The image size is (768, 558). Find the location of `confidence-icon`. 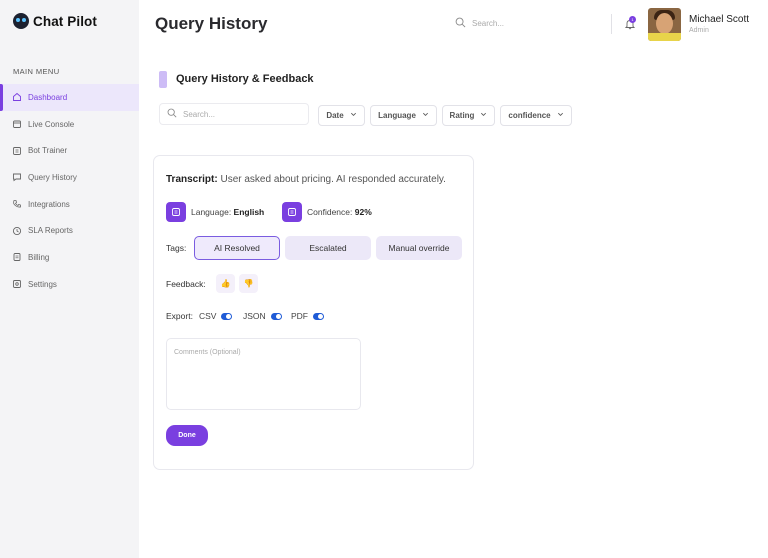

confidence-icon is located at coordinates (292, 212).